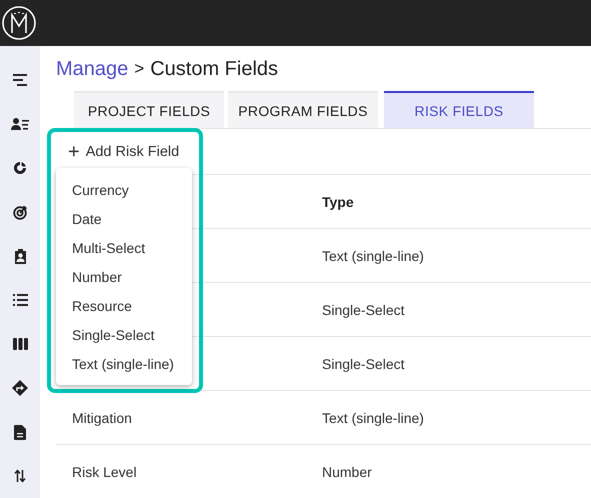 This screenshot has width=591, height=498. What do you see at coordinates (20, 80) in the screenshot?
I see `menu-icon` at bounding box center [20, 80].